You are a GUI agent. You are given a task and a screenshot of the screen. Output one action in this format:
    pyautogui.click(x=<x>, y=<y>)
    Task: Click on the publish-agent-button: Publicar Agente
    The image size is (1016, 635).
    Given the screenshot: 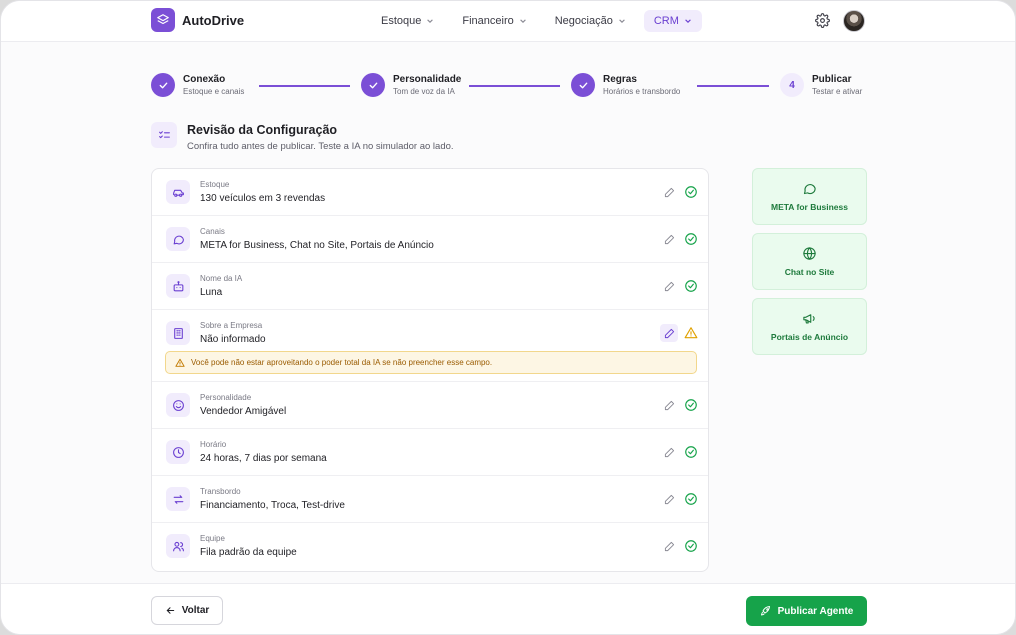 What is the action you would take?
    pyautogui.click(x=806, y=611)
    